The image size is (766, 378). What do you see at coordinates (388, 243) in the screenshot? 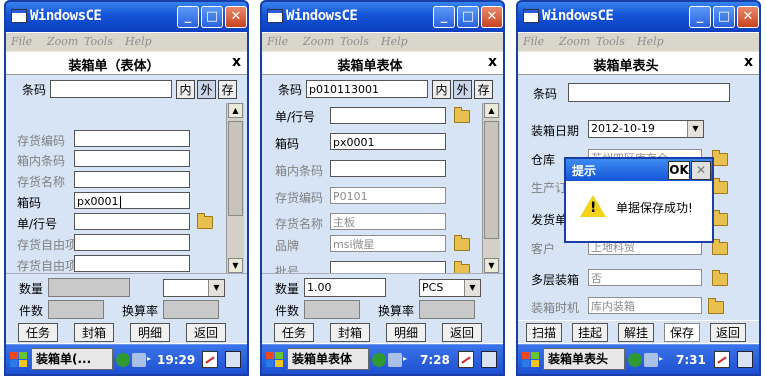
I see `brand-input: msi微星` at bounding box center [388, 243].